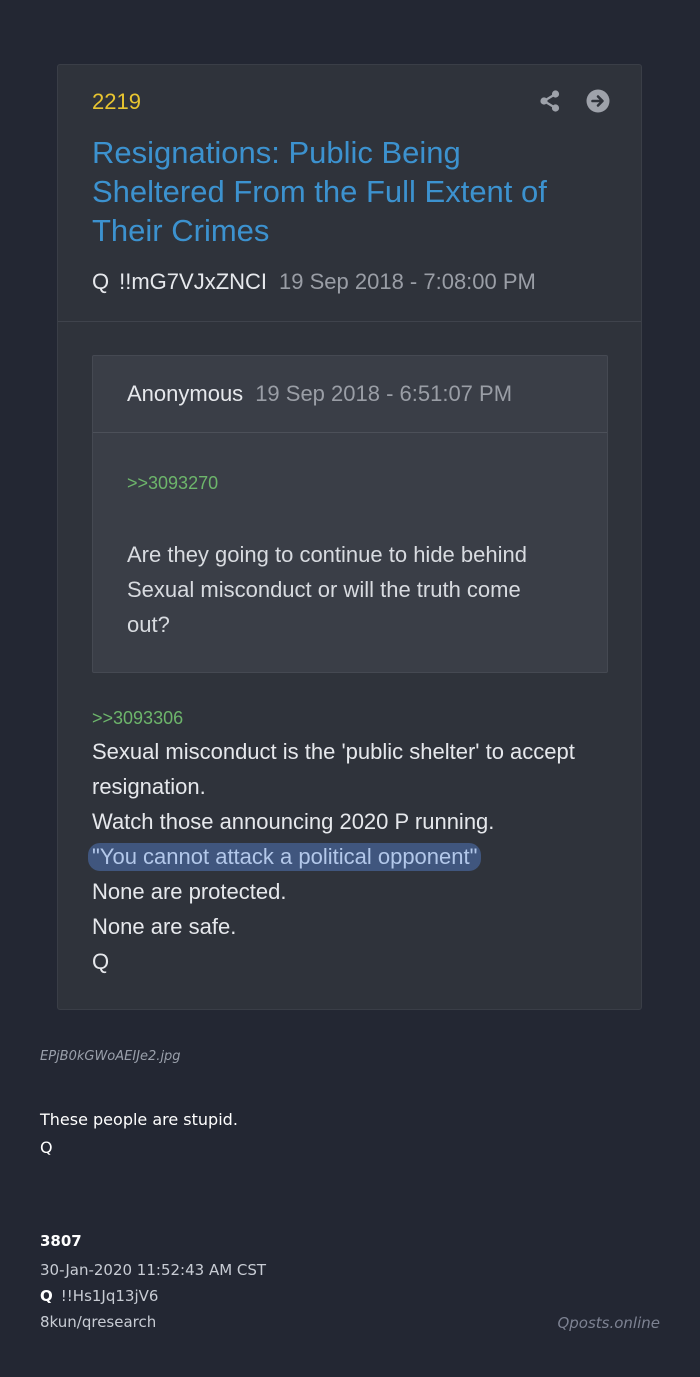 The height and width of the screenshot is (1377, 700). I want to click on reply-line: resignation., so click(149, 786).